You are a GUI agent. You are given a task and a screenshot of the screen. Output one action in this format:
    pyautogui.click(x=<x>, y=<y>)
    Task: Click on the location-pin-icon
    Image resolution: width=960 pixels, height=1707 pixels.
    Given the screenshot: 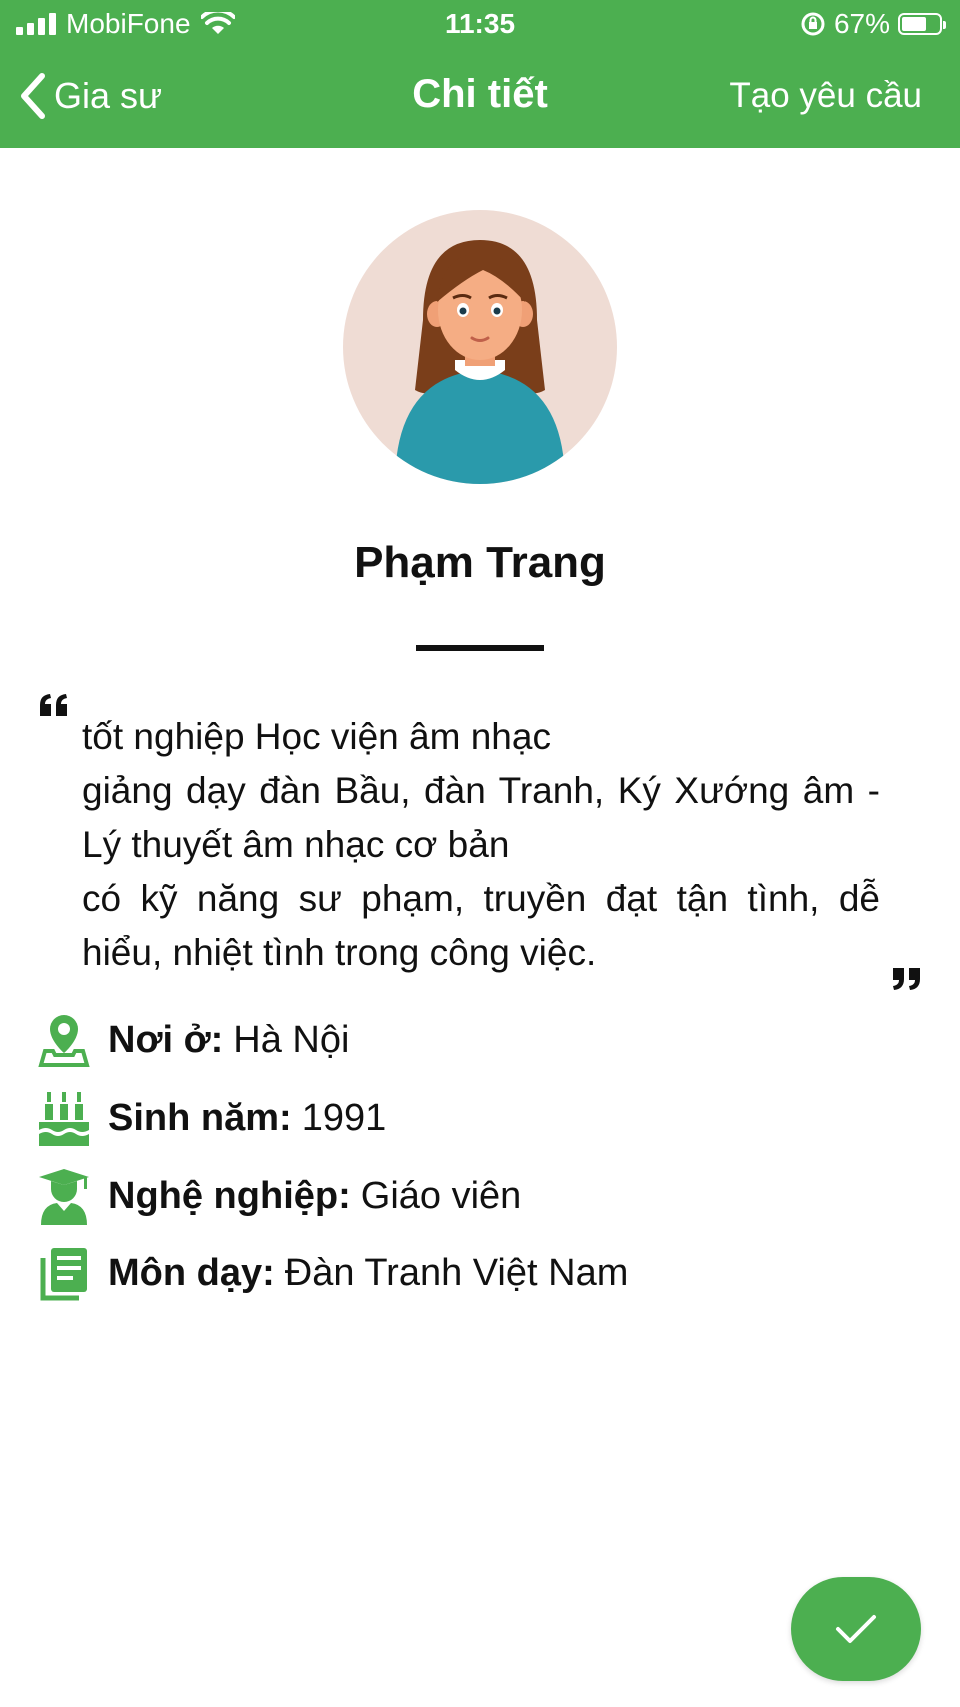 What is the action you would take?
    pyautogui.click(x=64, y=1040)
    